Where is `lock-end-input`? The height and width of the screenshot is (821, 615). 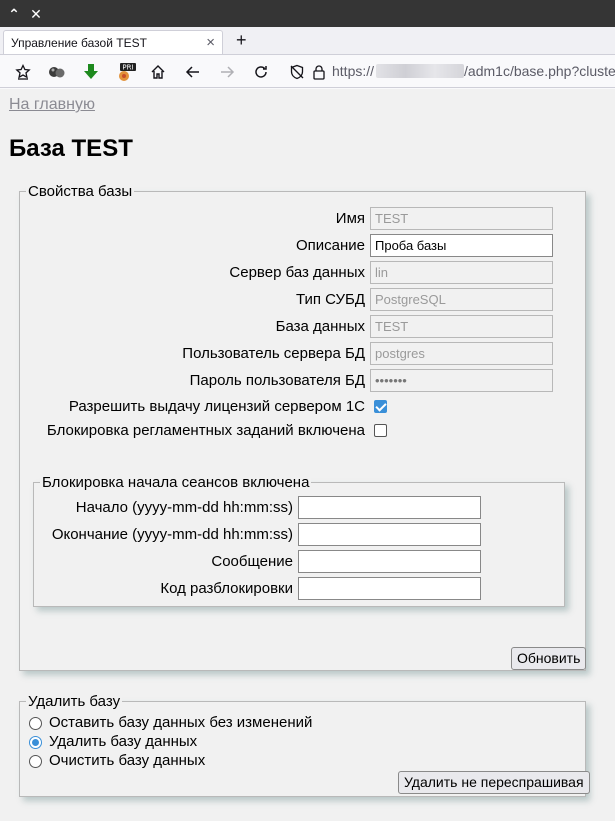
lock-end-input is located at coordinates (389, 534).